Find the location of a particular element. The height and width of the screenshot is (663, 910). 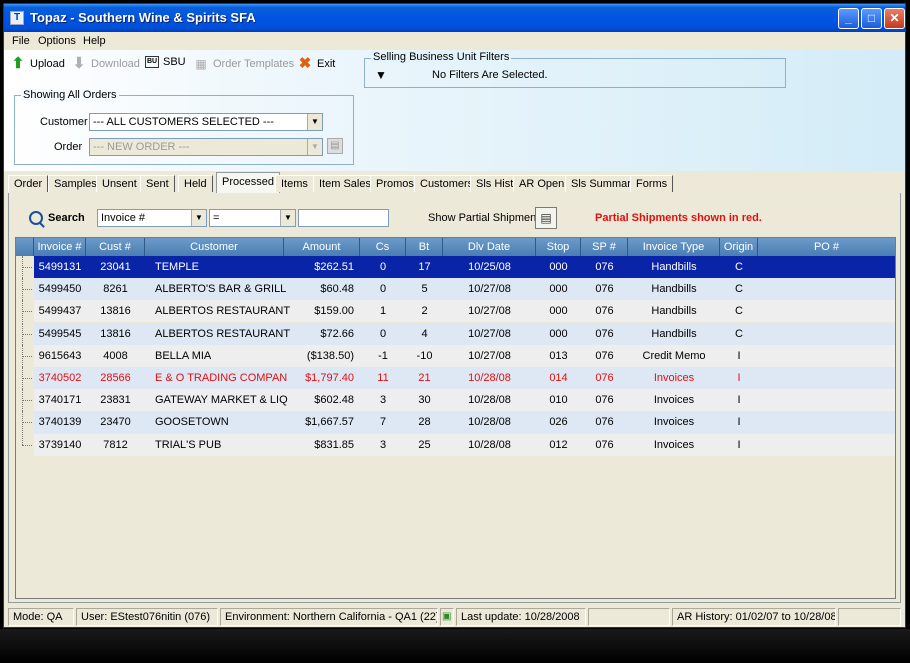

column-header-invoice: Invoice # is located at coordinates (60, 247).